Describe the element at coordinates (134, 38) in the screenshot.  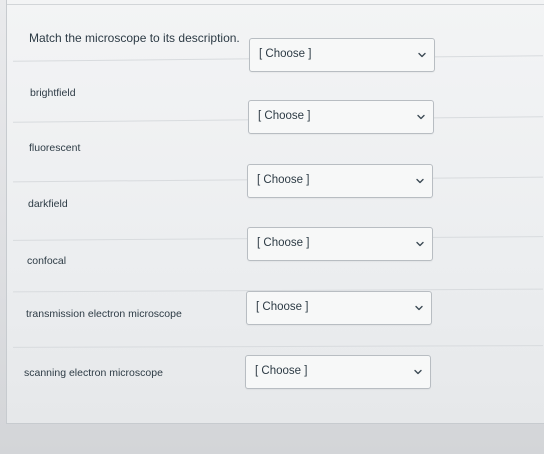
I see `question-prompt: Match the microscope to its description.` at that location.